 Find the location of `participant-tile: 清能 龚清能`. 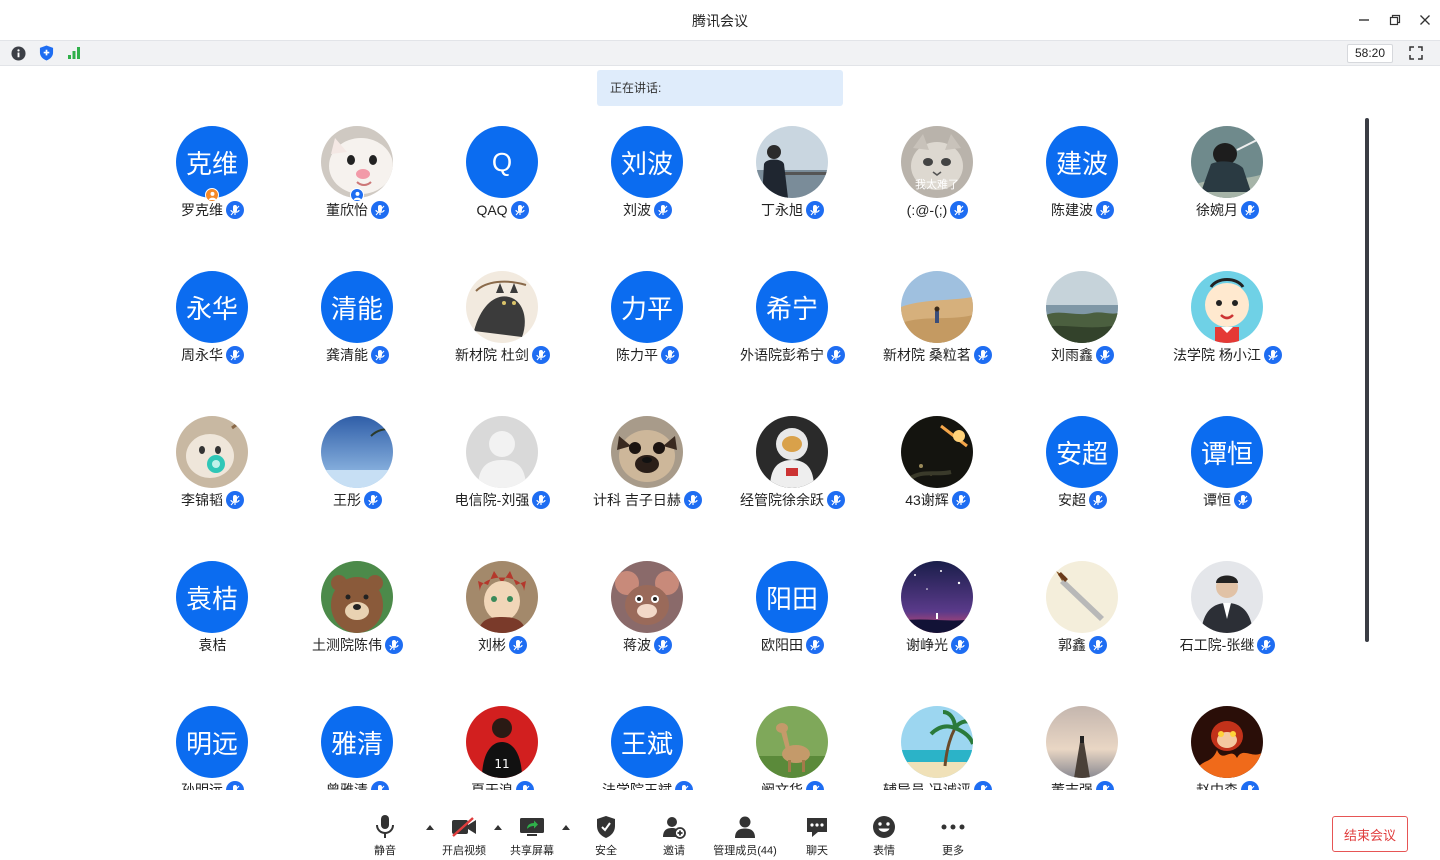

participant-tile: 清能 龚清能 is located at coordinates (357, 335).